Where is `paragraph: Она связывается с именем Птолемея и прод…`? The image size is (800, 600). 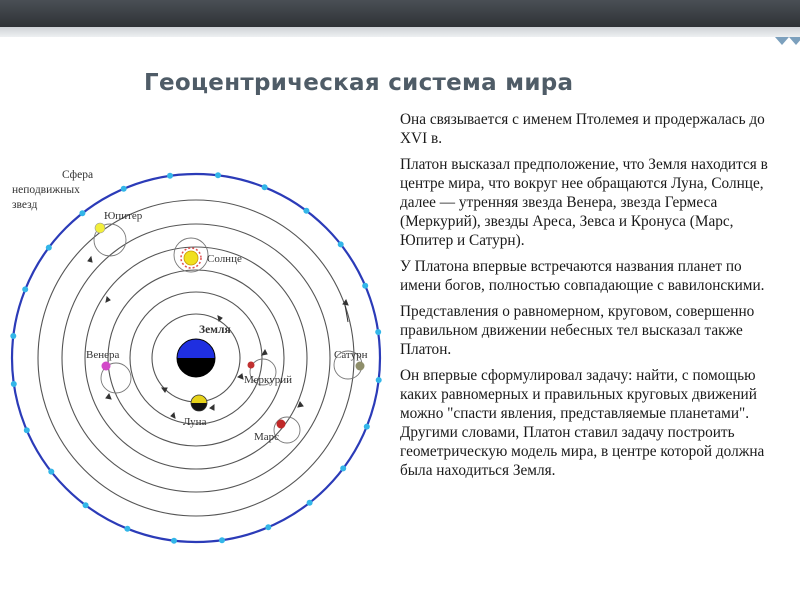
paragraph: Она связывается с именем Птолемея и прод… is located at coordinates (582, 129).